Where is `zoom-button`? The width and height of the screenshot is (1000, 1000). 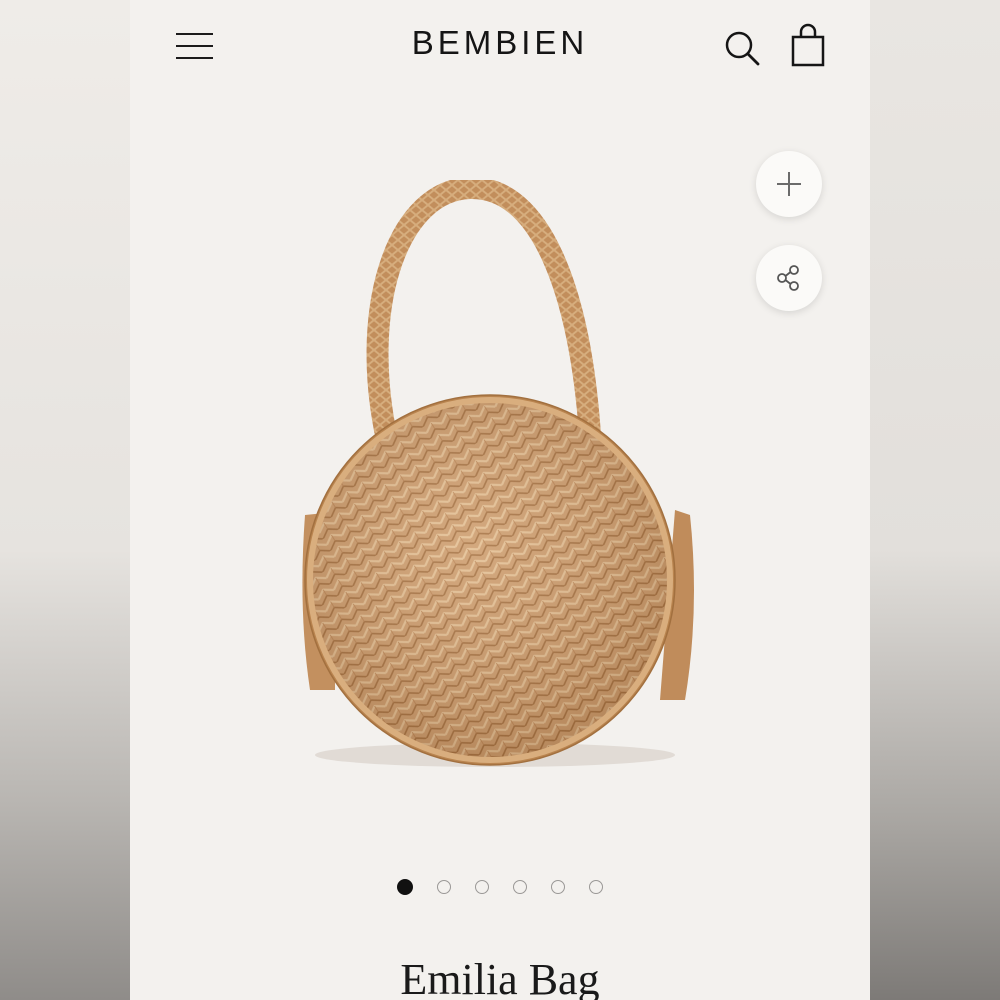
zoom-button is located at coordinates (789, 184).